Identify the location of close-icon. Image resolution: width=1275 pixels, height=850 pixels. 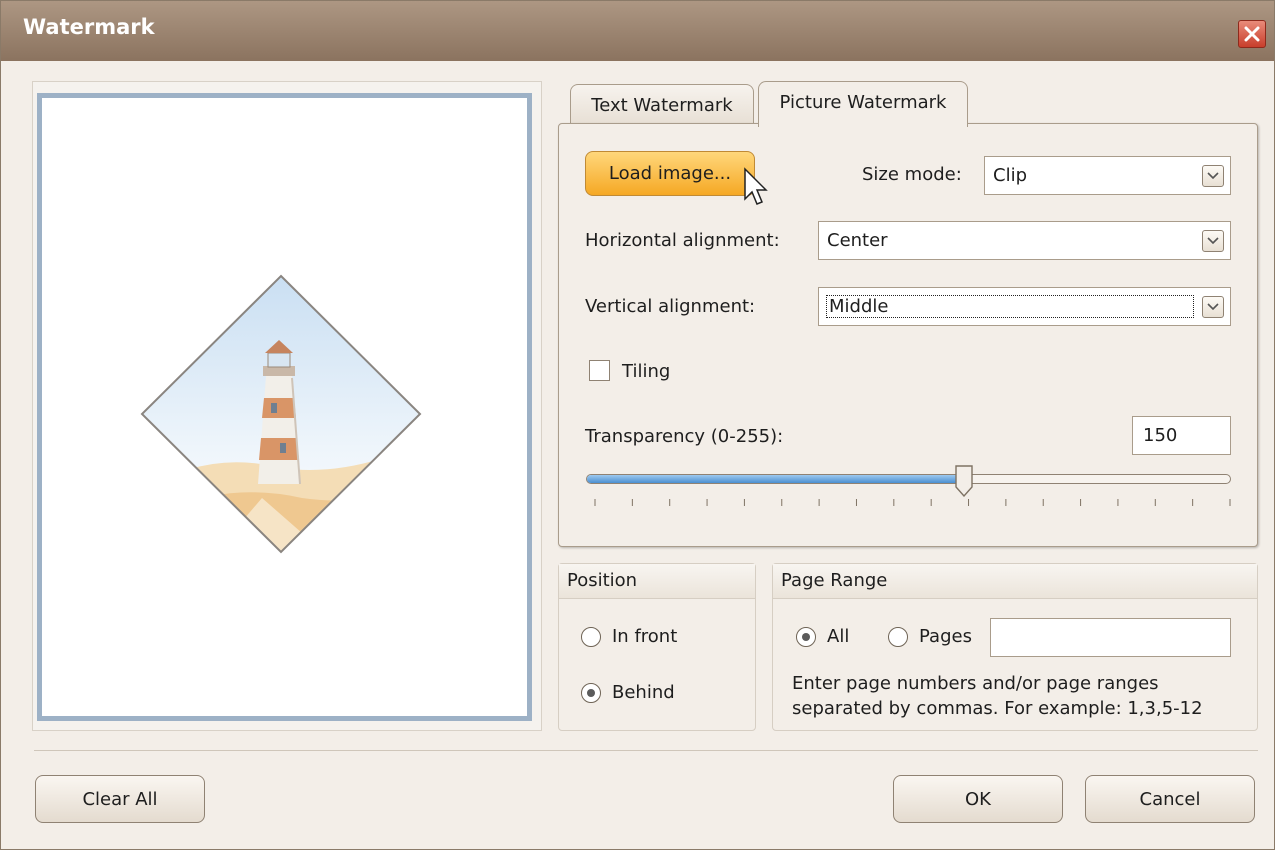
(1252, 34).